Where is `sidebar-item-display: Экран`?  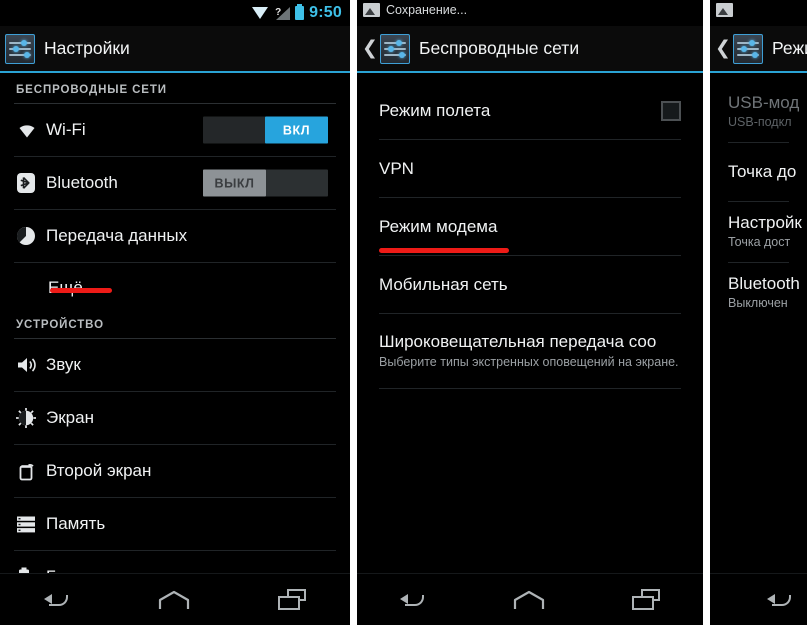 sidebar-item-display: Экран is located at coordinates (175, 418).